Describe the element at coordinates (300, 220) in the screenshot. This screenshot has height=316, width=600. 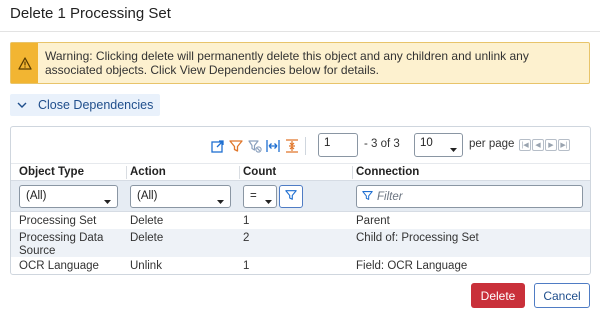
I see `table-row: Processing Set Delete 1 Parent` at that location.